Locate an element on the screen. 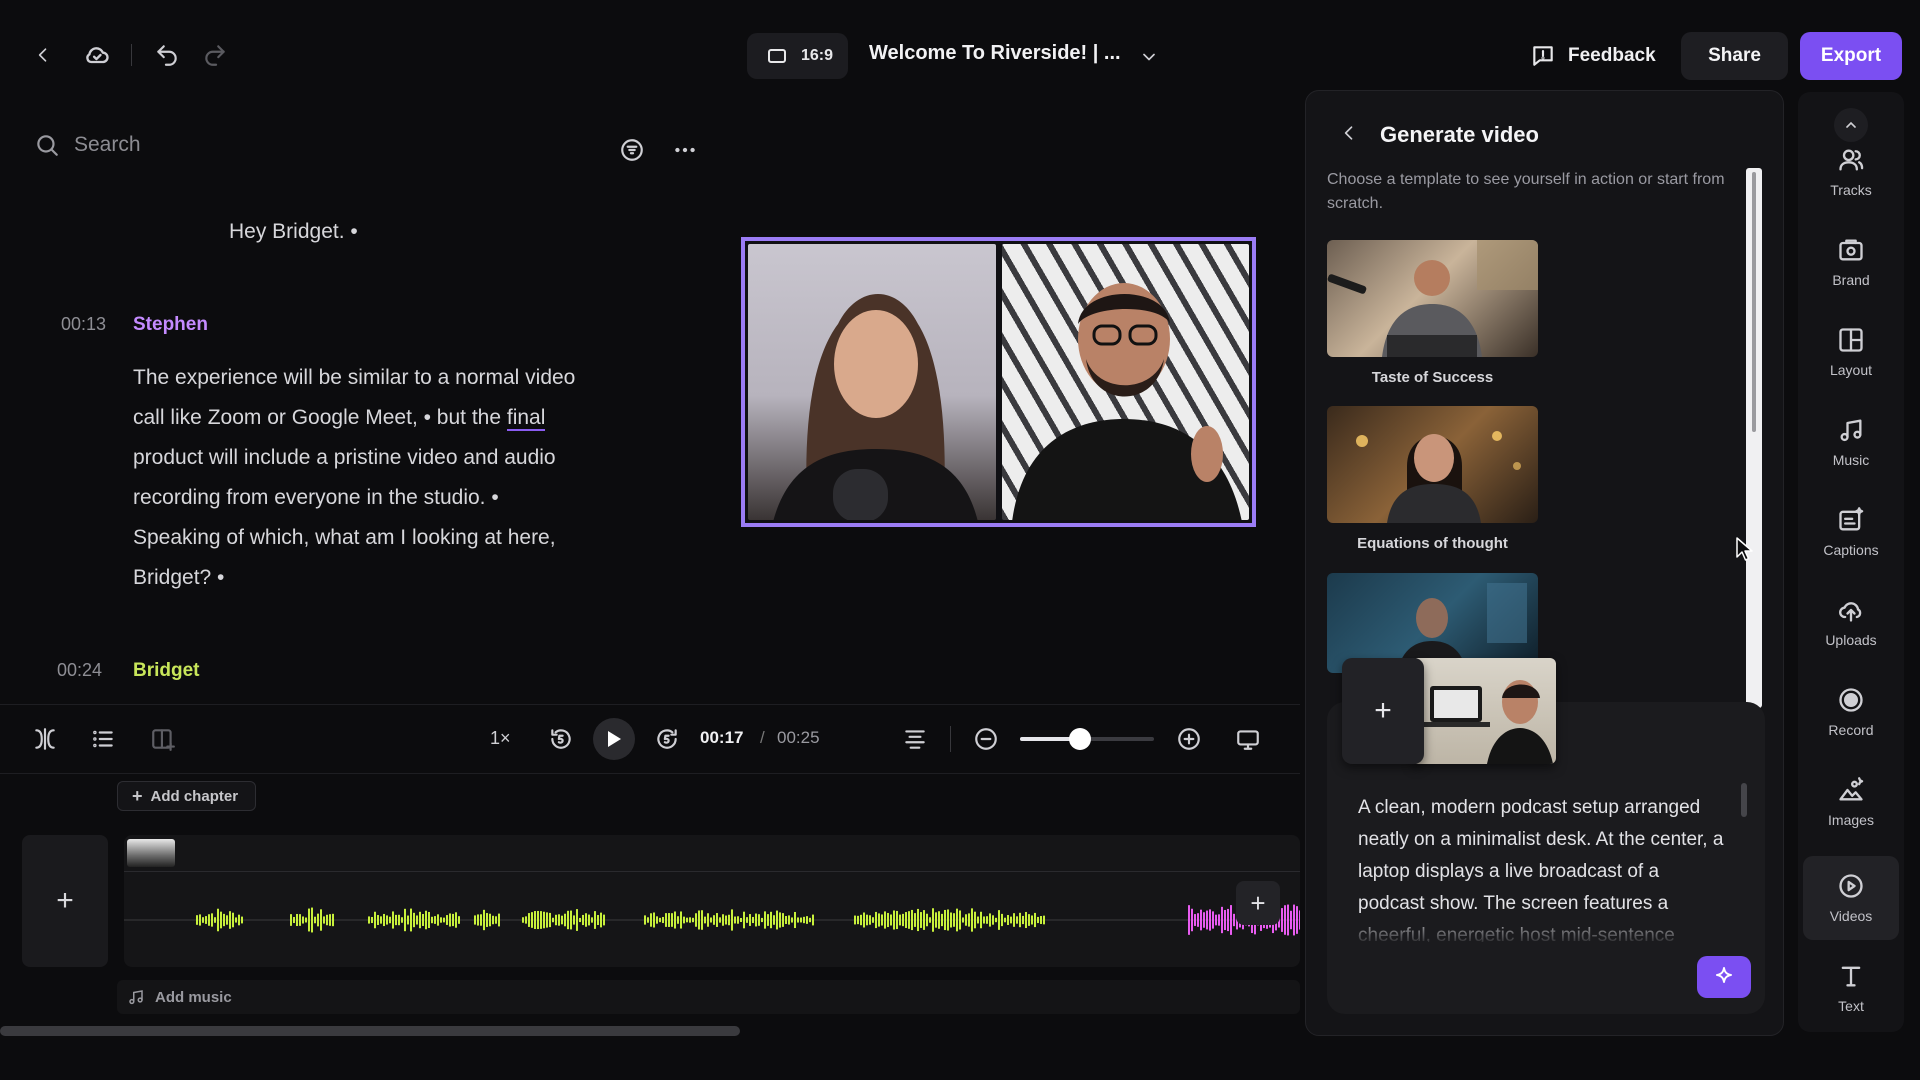 The height and width of the screenshot is (1080, 1920). segment-timestamp: 00:24 is located at coordinates (79, 670).